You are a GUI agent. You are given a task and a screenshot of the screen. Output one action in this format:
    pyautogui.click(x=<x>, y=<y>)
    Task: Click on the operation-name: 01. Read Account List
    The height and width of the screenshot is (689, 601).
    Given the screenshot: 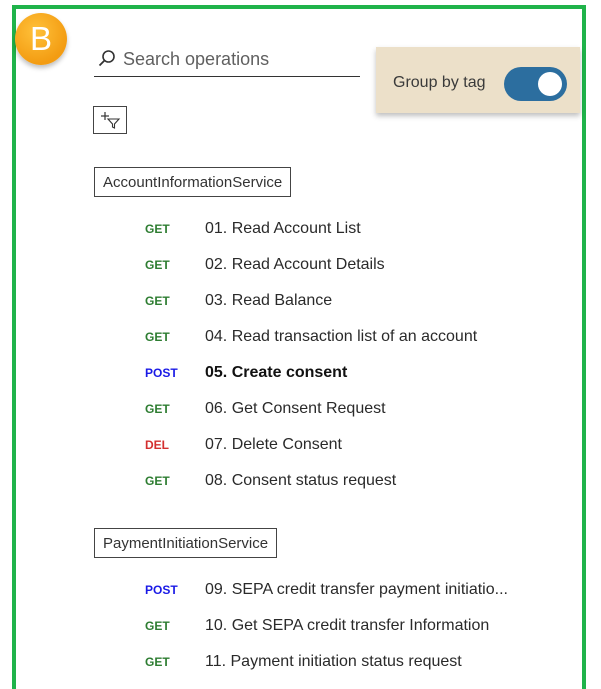 What is the action you would take?
    pyautogui.click(x=283, y=228)
    